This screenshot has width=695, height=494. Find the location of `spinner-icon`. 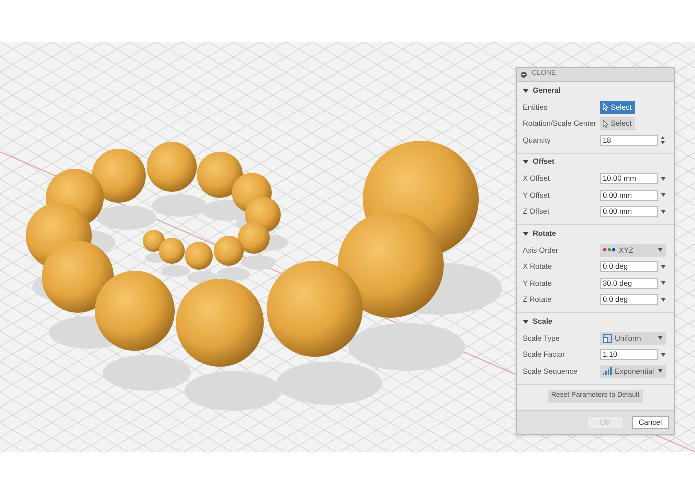

spinner-icon is located at coordinates (663, 140).